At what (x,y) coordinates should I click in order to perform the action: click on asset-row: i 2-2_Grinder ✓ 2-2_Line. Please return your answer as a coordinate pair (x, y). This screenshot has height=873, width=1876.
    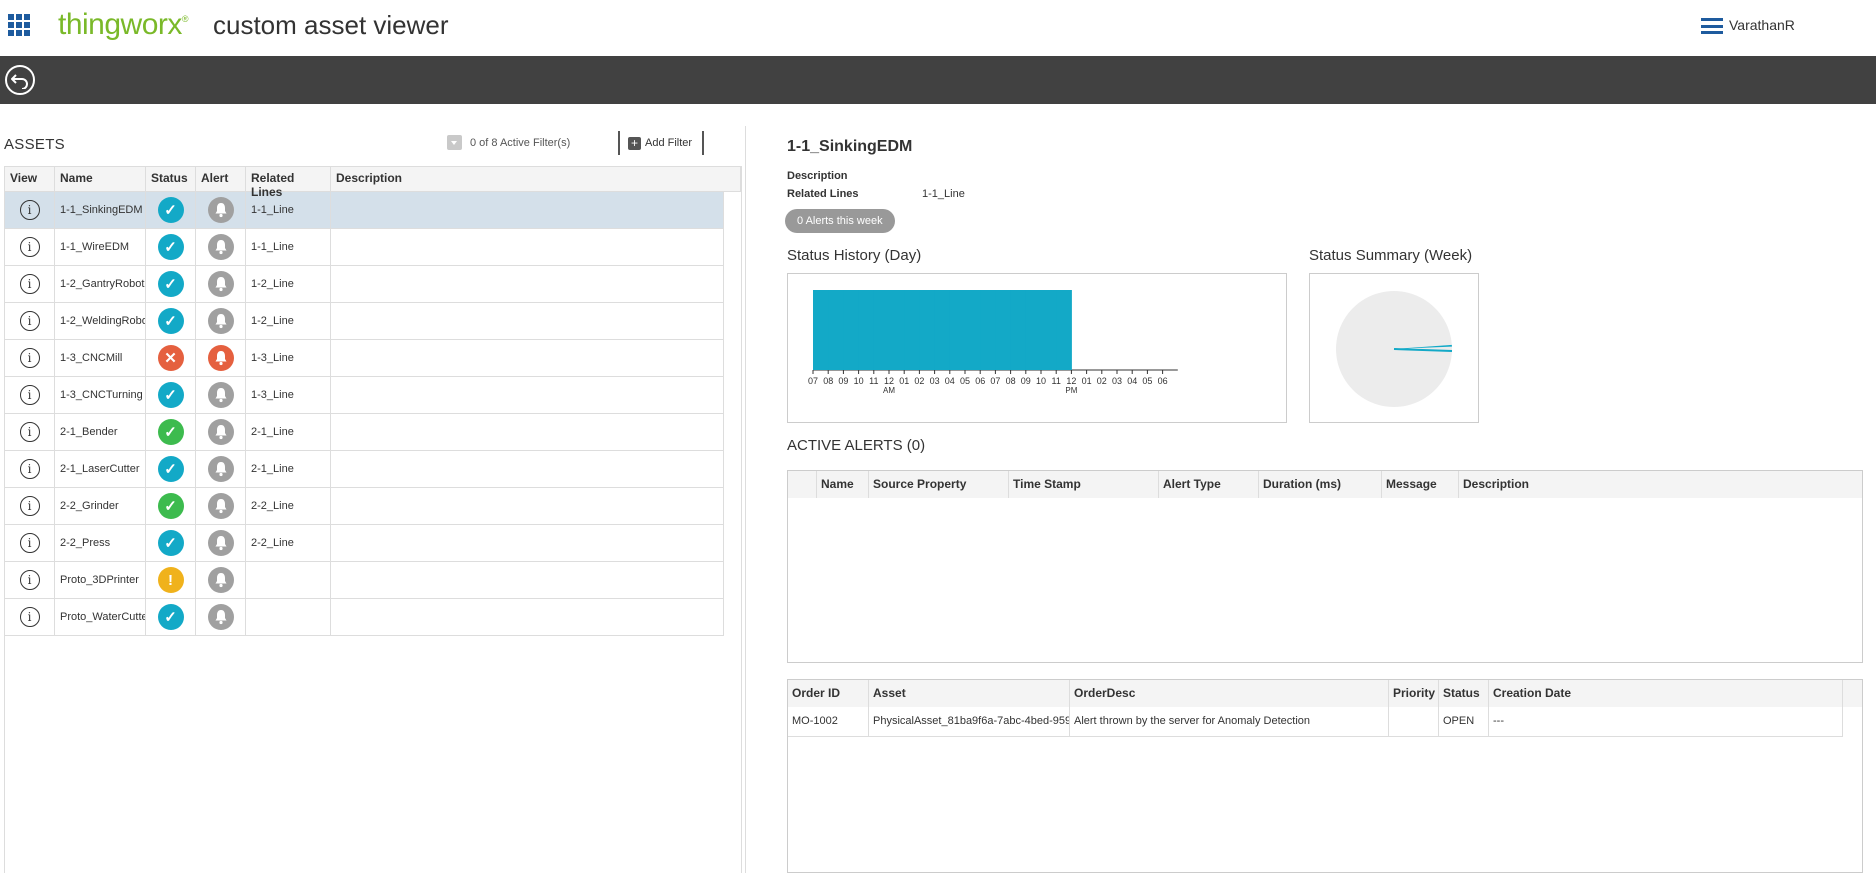
    Looking at the image, I should click on (364, 506).